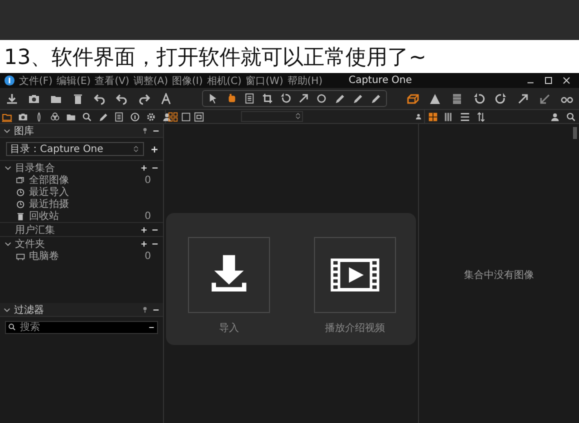  What do you see at coordinates (449, 117) in the screenshot?
I see `columns-icon` at bounding box center [449, 117].